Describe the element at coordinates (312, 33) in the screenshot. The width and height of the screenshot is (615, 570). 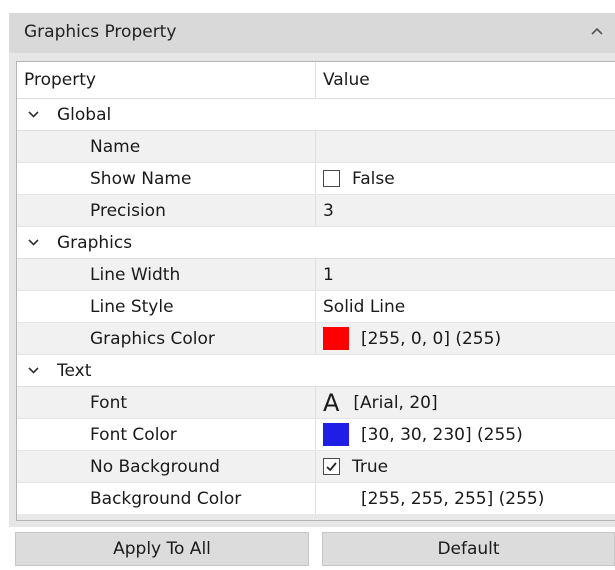
I see `panel-header: Graphics Property` at that location.